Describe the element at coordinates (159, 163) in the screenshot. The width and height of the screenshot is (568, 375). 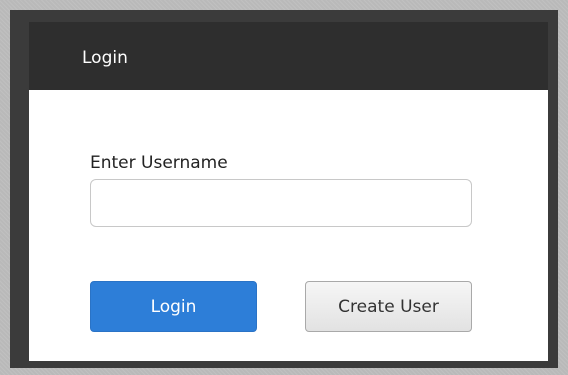
I see `username-label: Enter Username` at that location.